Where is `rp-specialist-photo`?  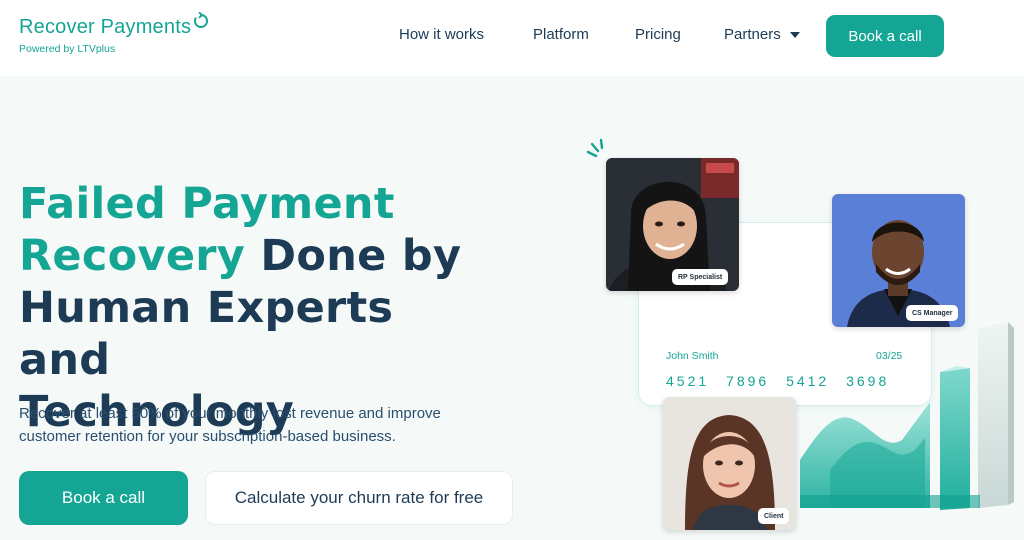 rp-specialist-photo is located at coordinates (672, 224).